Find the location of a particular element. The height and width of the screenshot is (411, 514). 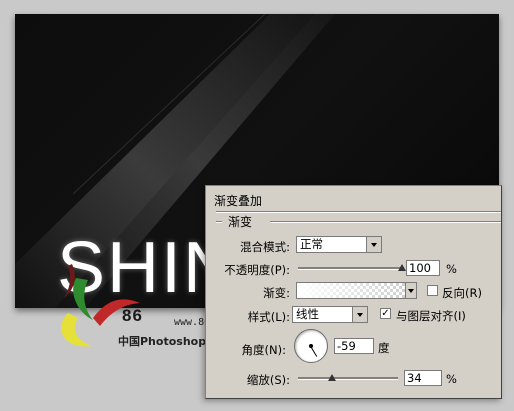

blend-mode-label: 混合模式: is located at coordinates (265, 247).